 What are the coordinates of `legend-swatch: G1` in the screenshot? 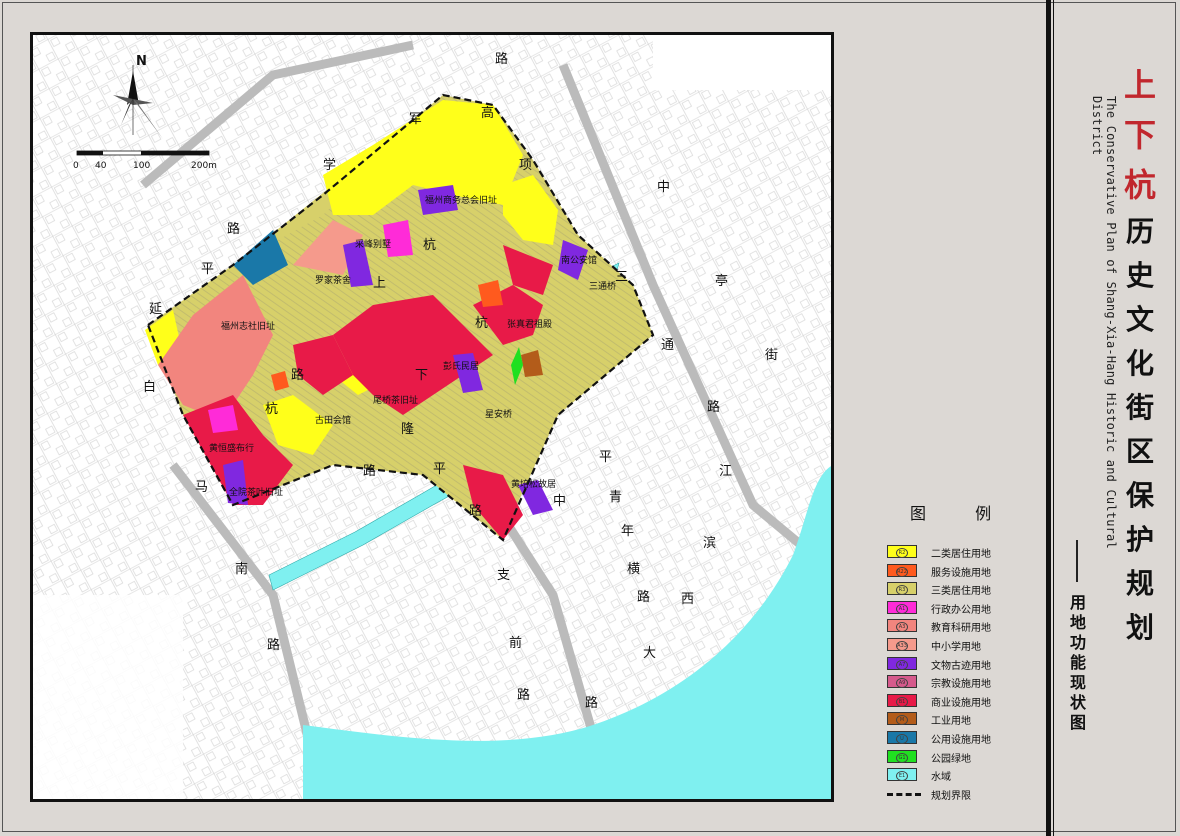 It's located at (902, 756).